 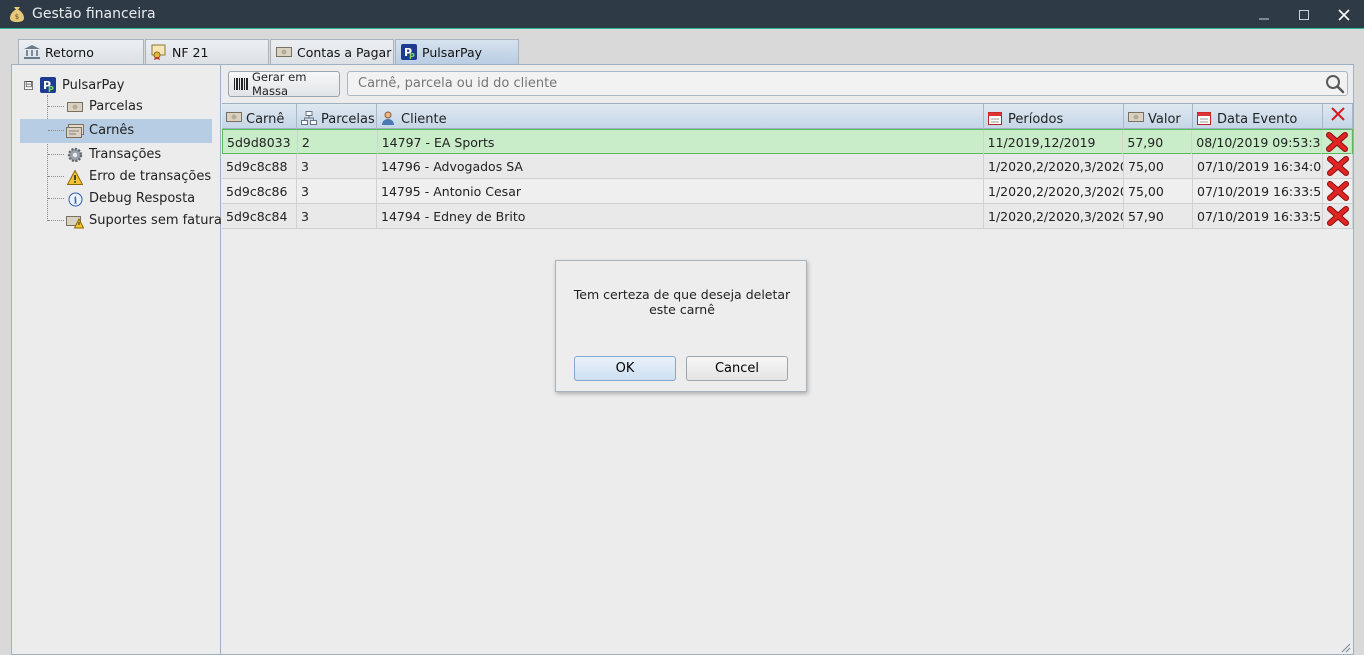 I want to click on svg-text: i, so click(x=75, y=201).